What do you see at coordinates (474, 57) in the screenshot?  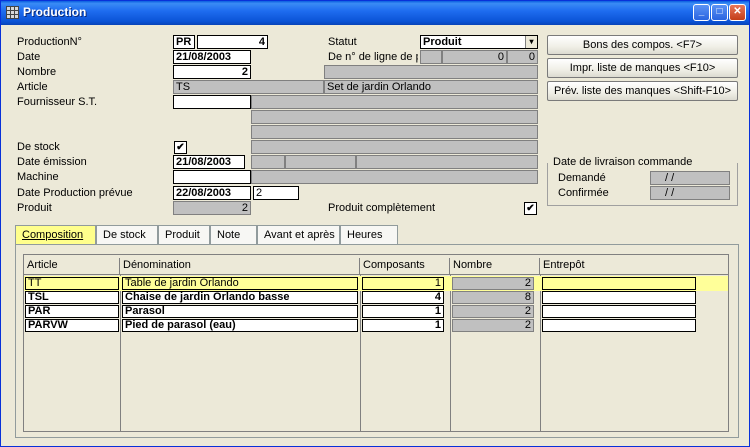 I see `ligne-field-1: 0` at bounding box center [474, 57].